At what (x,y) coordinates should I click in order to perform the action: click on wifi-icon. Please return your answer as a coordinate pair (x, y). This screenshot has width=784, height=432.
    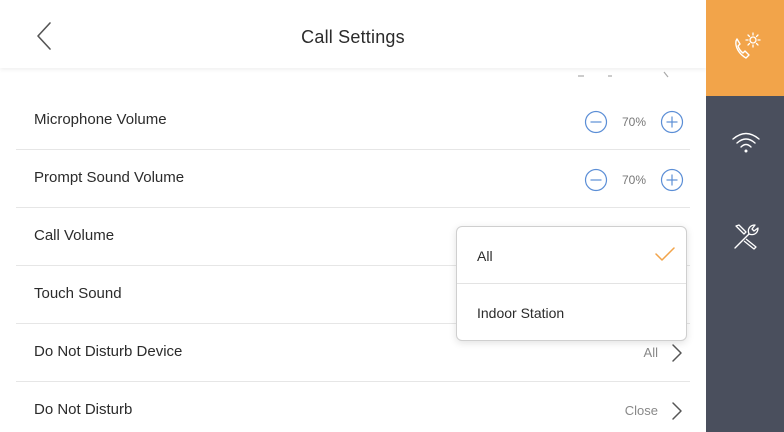
    Looking at the image, I should click on (746, 142).